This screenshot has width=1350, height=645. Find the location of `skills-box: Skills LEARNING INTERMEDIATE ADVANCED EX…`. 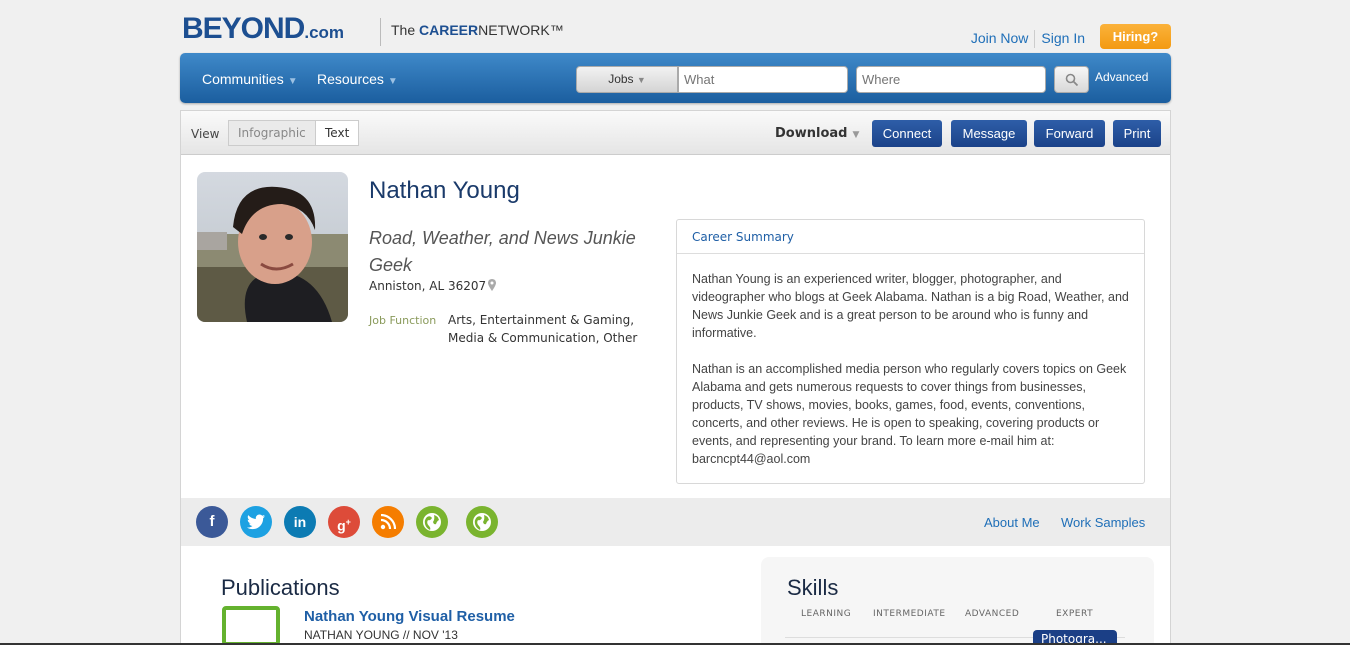

skills-box: Skills LEARNING INTERMEDIATE ADVANCED EX… is located at coordinates (957, 601).